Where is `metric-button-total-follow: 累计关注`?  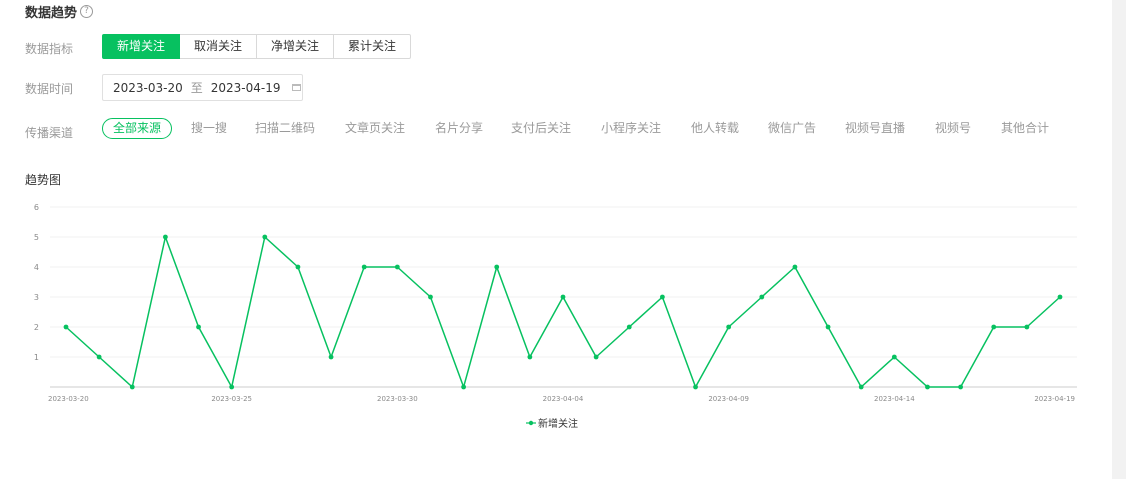
metric-button-total-follow: 累计关注 is located at coordinates (372, 46).